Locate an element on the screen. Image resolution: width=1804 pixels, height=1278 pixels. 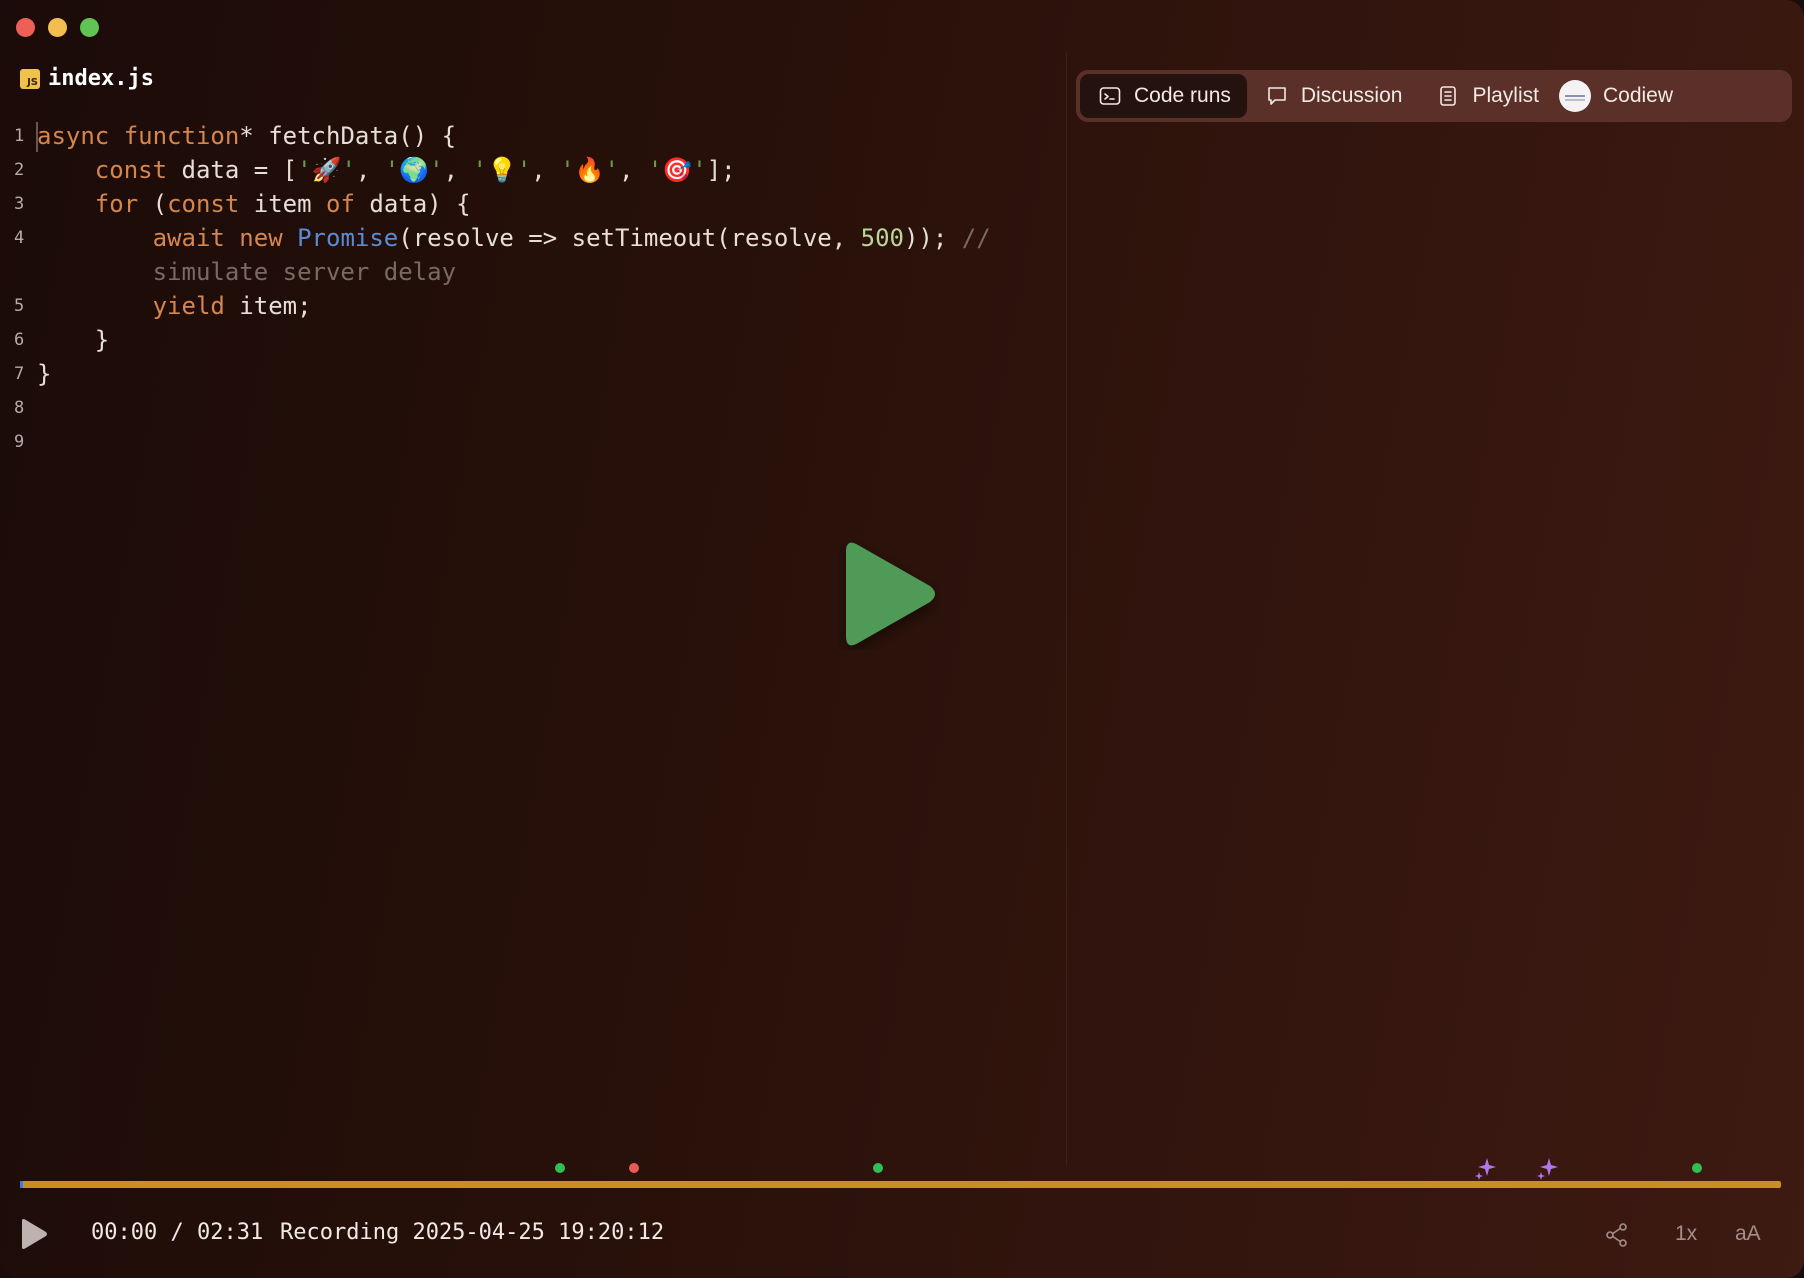
timeline-progress is located at coordinates (21, 1184).